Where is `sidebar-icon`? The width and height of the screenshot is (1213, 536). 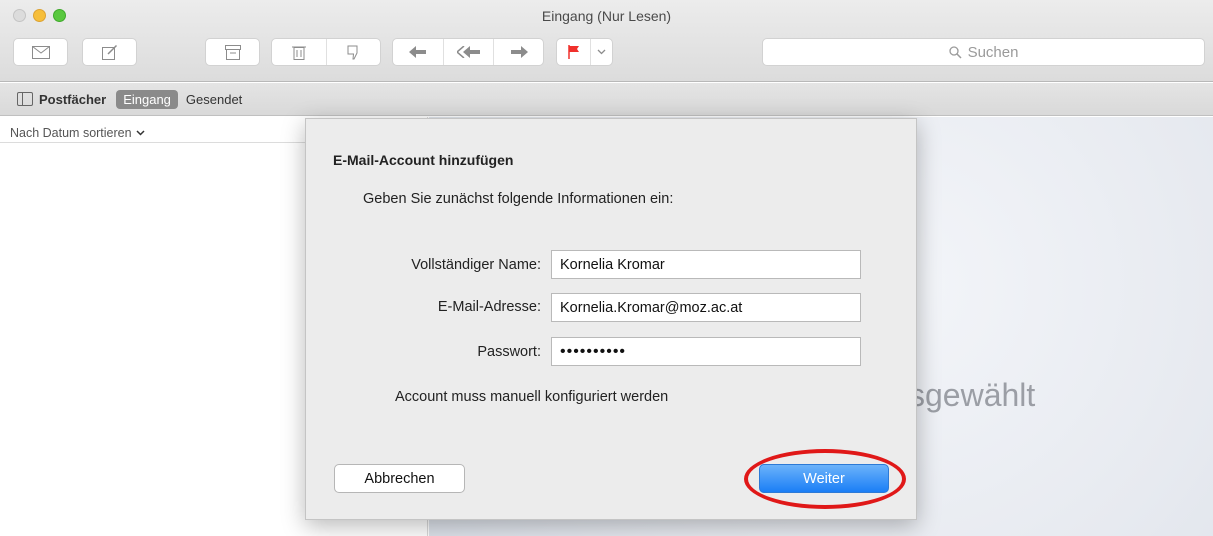
sidebar-icon is located at coordinates (25, 99).